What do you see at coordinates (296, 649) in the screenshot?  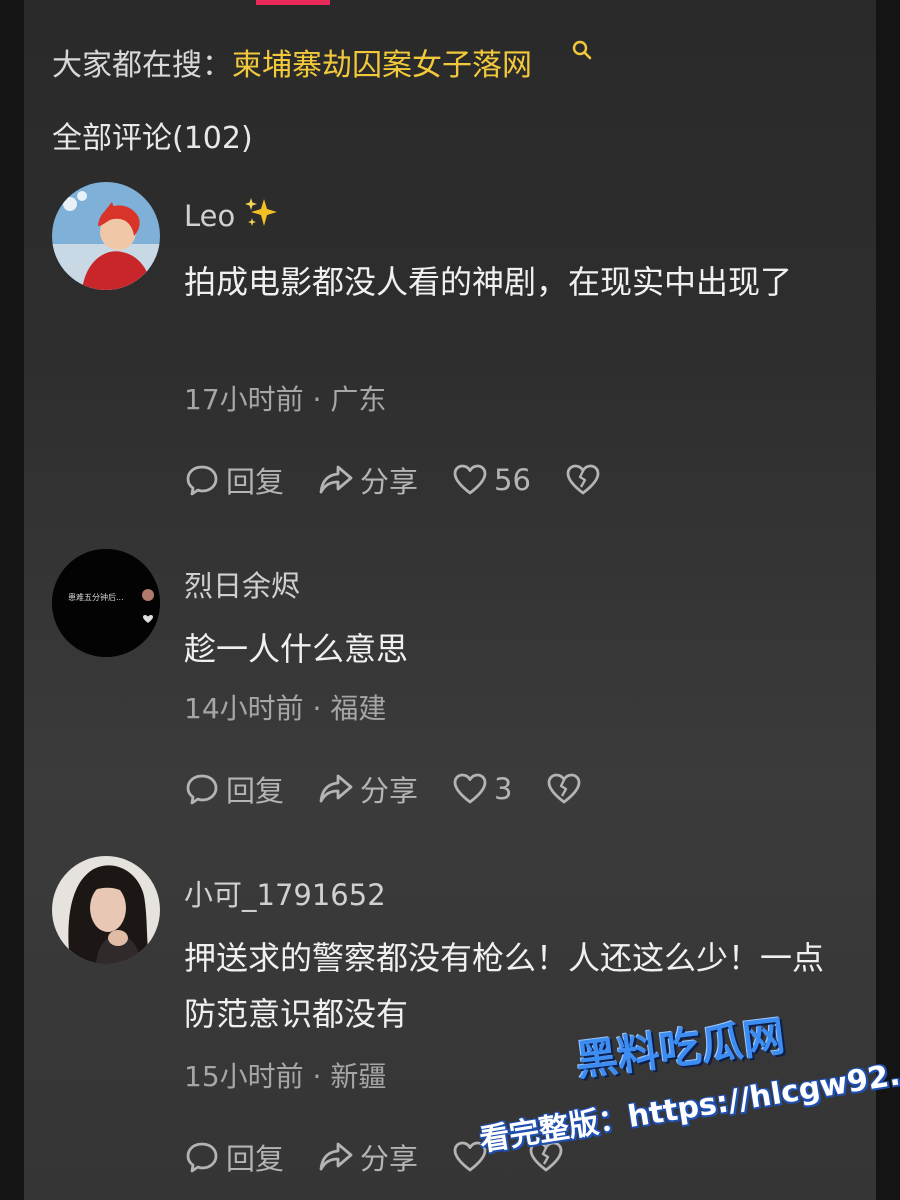 I see `comment-text: 趁一人什么意思` at bounding box center [296, 649].